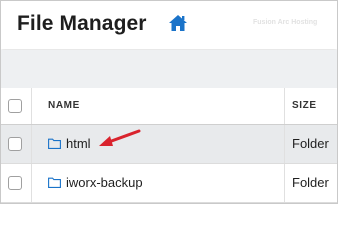 The height and width of the screenshot is (240, 338). I want to click on red-arrow-icon, so click(120, 137).